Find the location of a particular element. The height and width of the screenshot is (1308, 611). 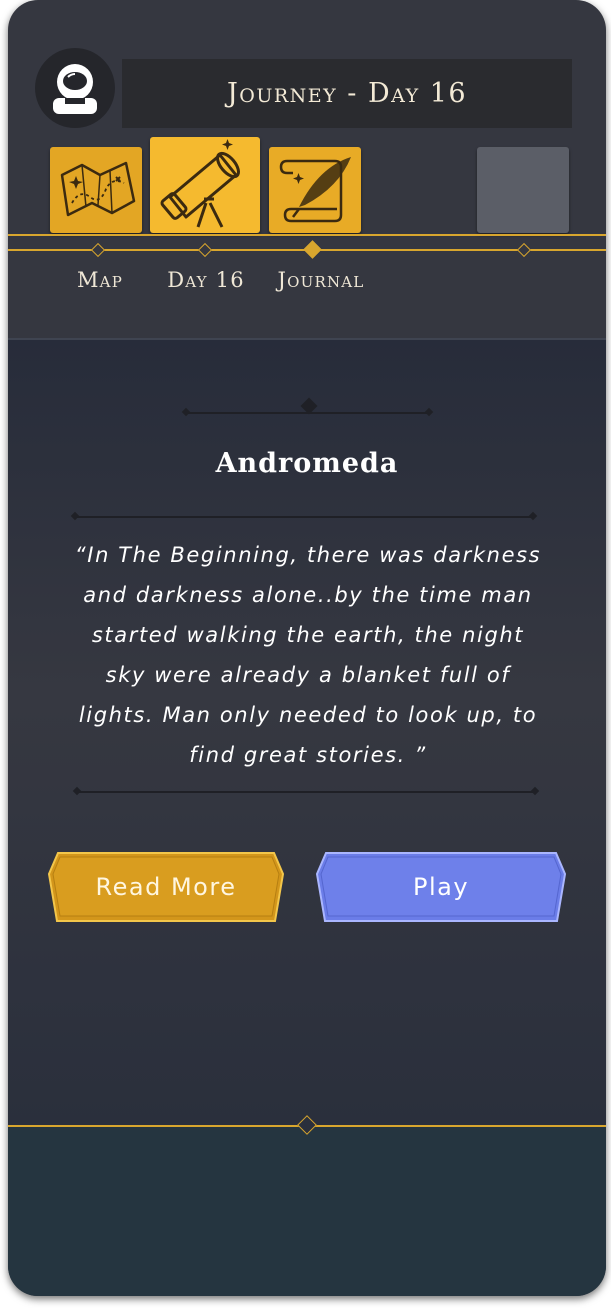

quote-line: started walking the earth, the night is located at coordinates (308, 635).